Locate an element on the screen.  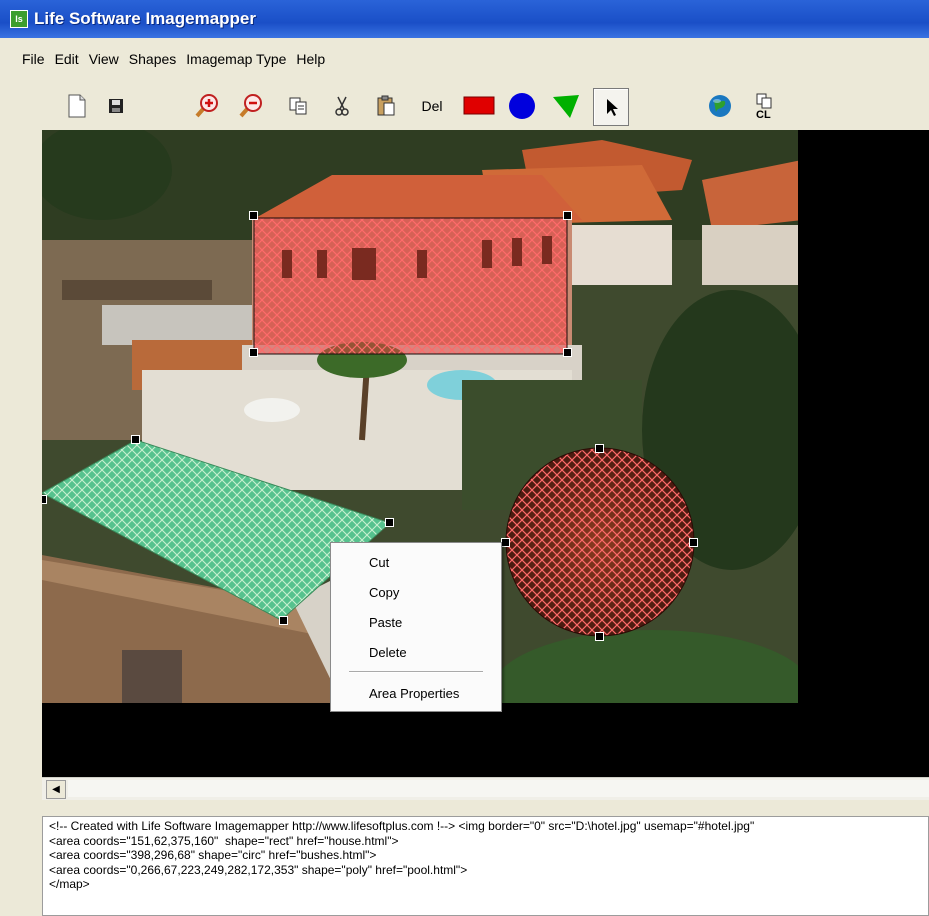
red-rectangle-icon is located at coordinates (479, 105).